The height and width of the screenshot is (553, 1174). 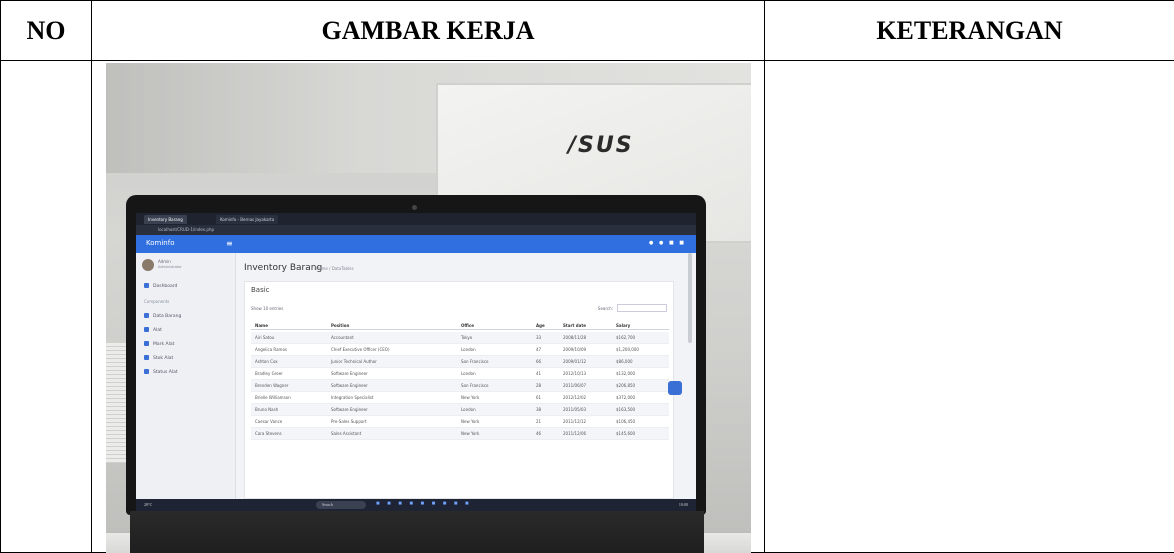 I want to click on sidebar-item-dashboard: Dashboard, so click(x=160, y=286).